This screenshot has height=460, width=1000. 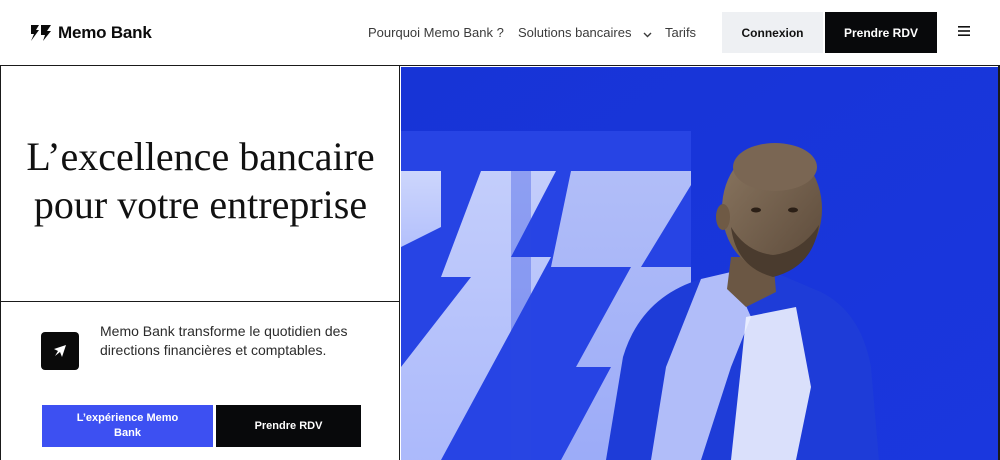 What do you see at coordinates (964, 31) in the screenshot?
I see `hamburger-menu-icon` at bounding box center [964, 31].